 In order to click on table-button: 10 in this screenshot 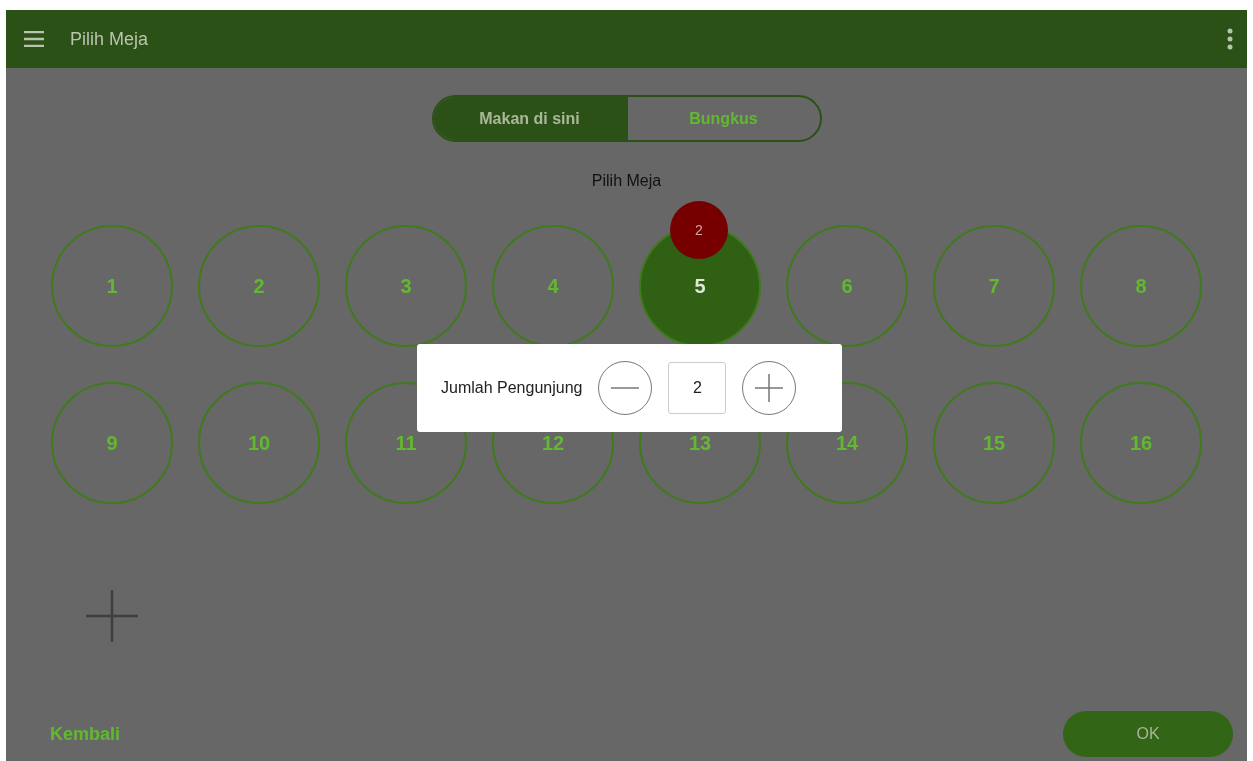, I will do `click(259, 443)`.